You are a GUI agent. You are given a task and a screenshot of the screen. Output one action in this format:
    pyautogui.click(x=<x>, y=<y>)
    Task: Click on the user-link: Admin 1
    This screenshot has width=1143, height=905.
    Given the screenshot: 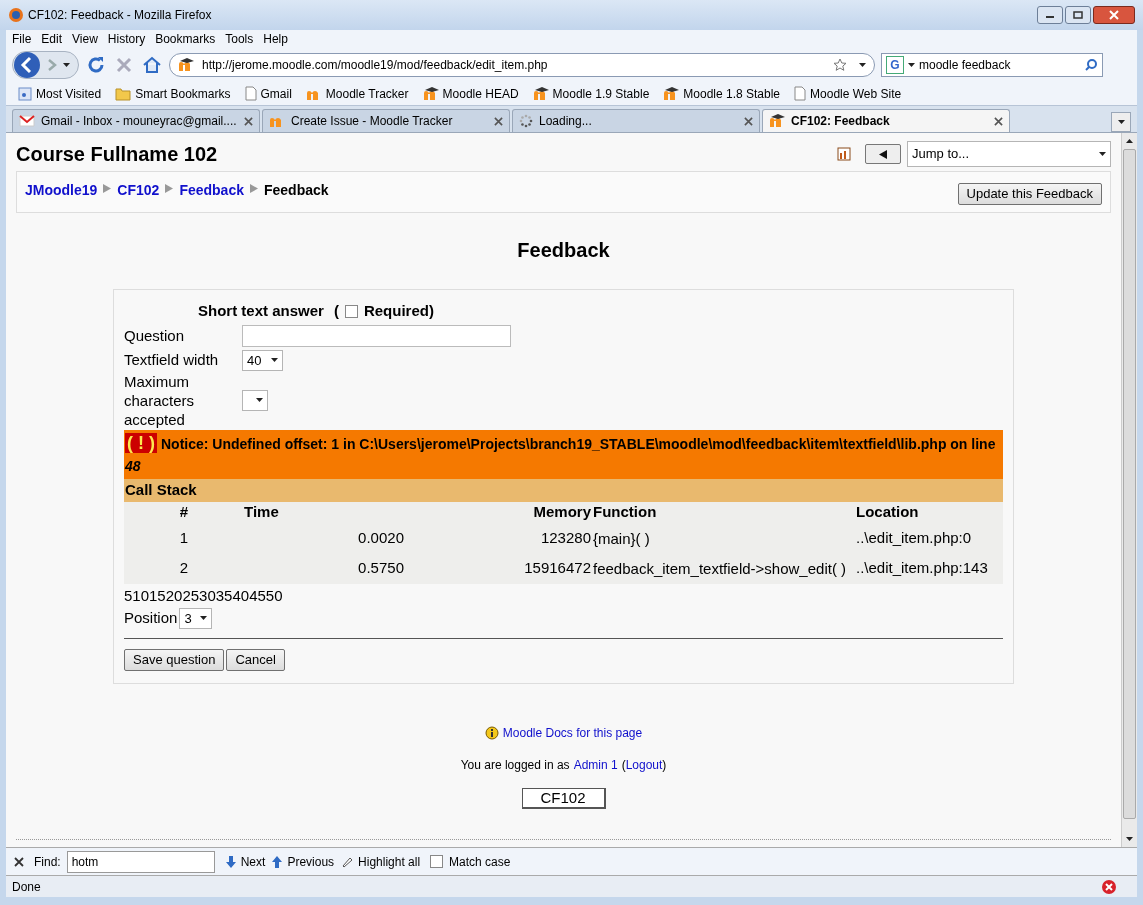 What is the action you would take?
    pyautogui.click(x=595, y=764)
    